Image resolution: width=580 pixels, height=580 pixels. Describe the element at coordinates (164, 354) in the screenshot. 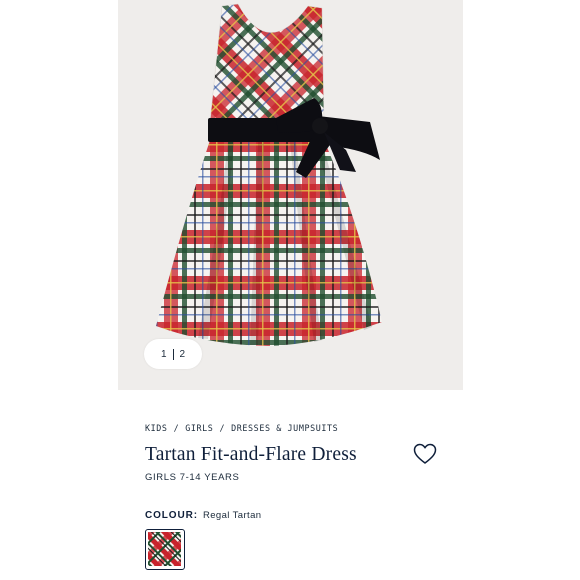

I see `pager-current: 1` at that location.